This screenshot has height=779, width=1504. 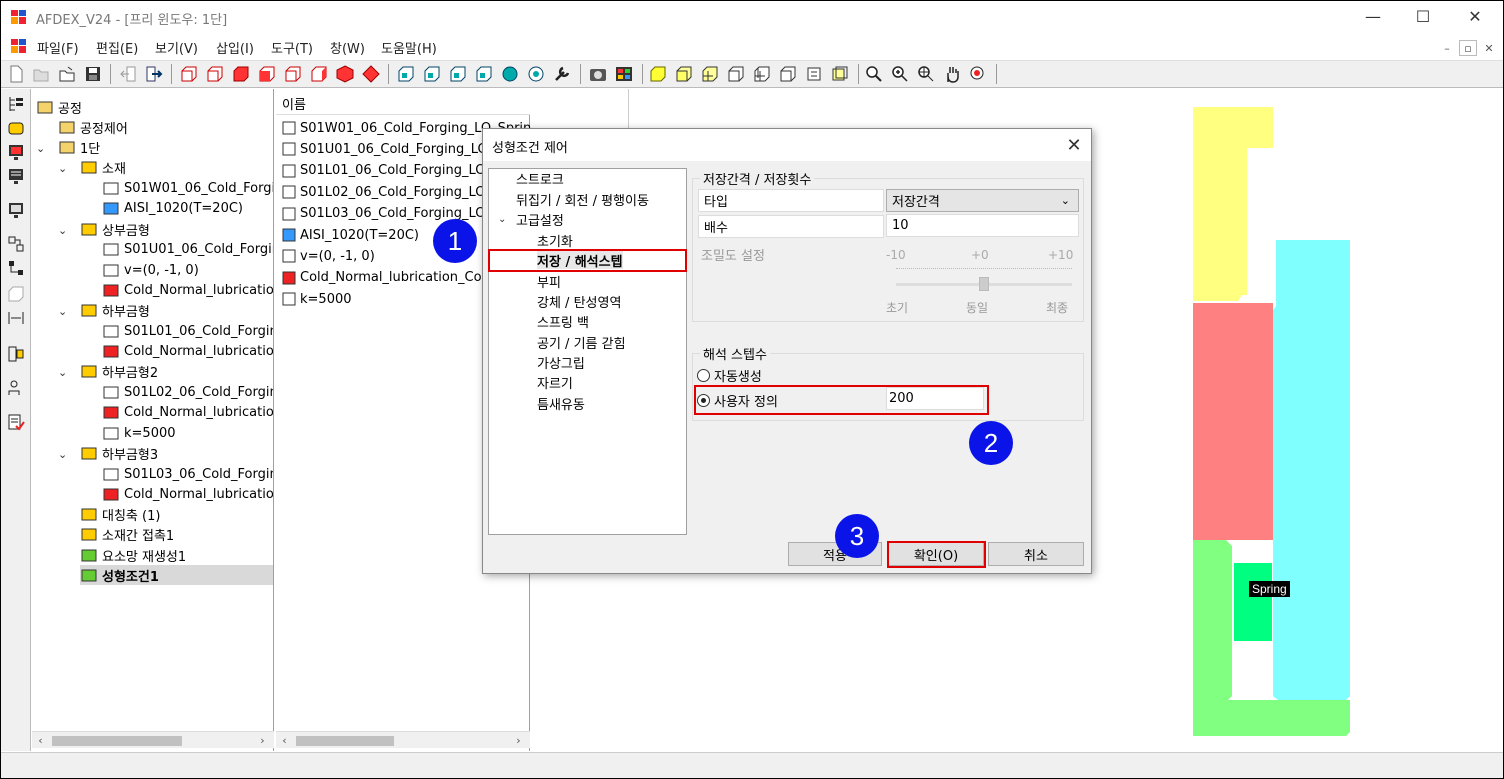 I want to click on nav-advanced: 고급설정, so click(x=540, y=219).